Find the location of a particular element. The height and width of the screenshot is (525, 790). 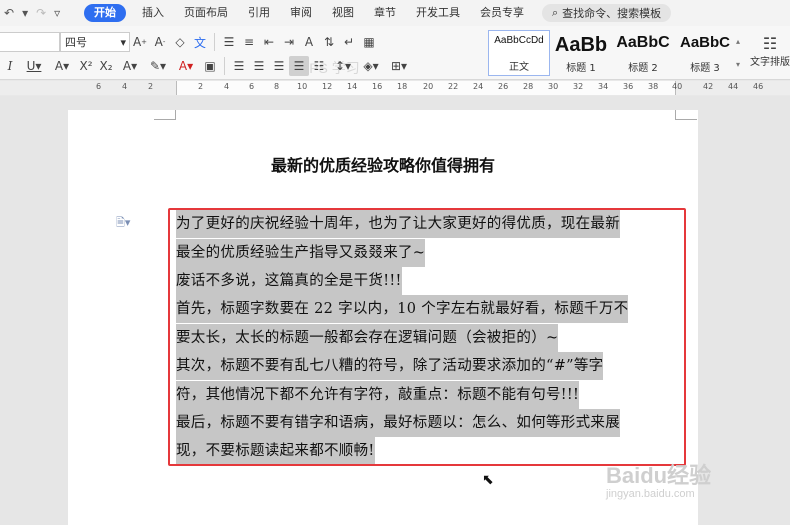

borders-icon: ⊞▾ is located at coordinates (399, 66).